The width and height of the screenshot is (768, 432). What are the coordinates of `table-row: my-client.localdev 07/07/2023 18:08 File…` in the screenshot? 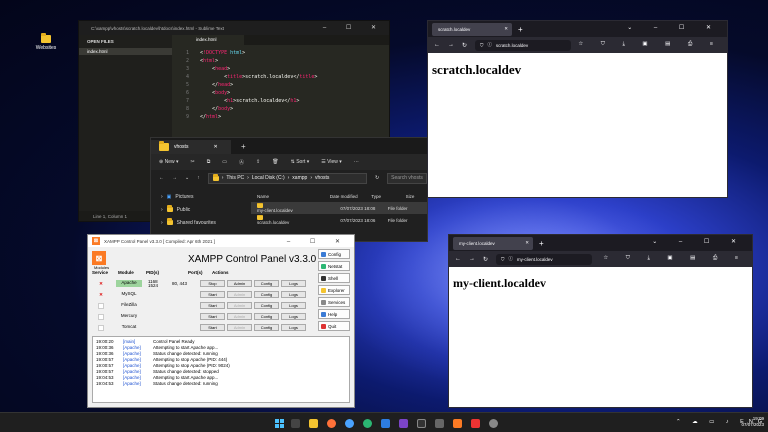 It's located at (339, 208).